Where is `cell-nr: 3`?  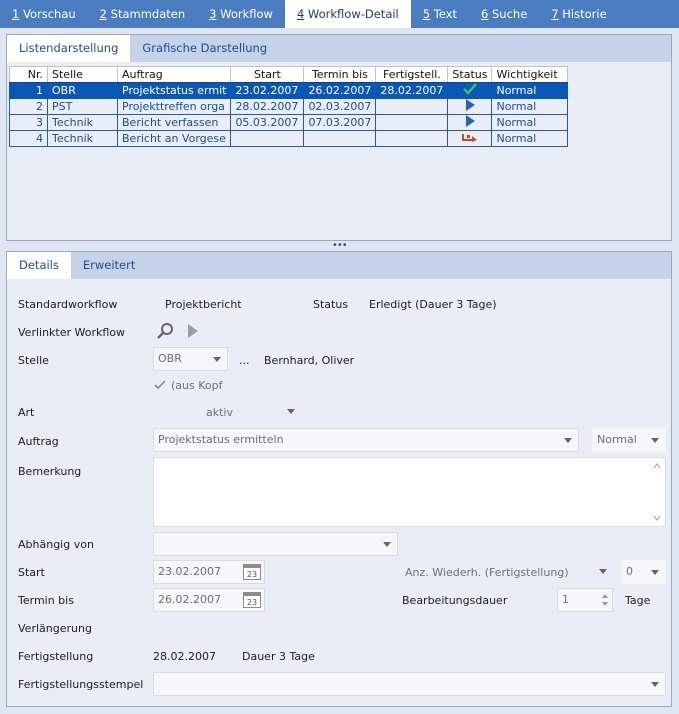
cell-nr: 3 is located at coordinates (28, 122).